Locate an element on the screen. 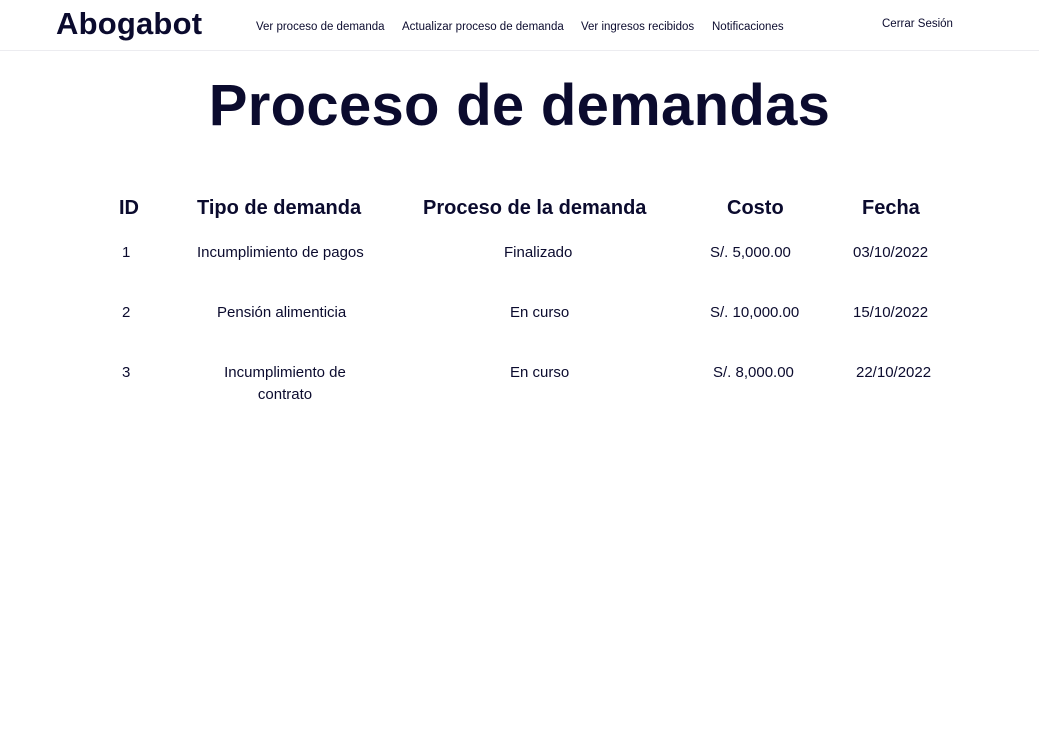 The image size is (1039, 738). column-header-id: ID is located at coordinates (129, 208).